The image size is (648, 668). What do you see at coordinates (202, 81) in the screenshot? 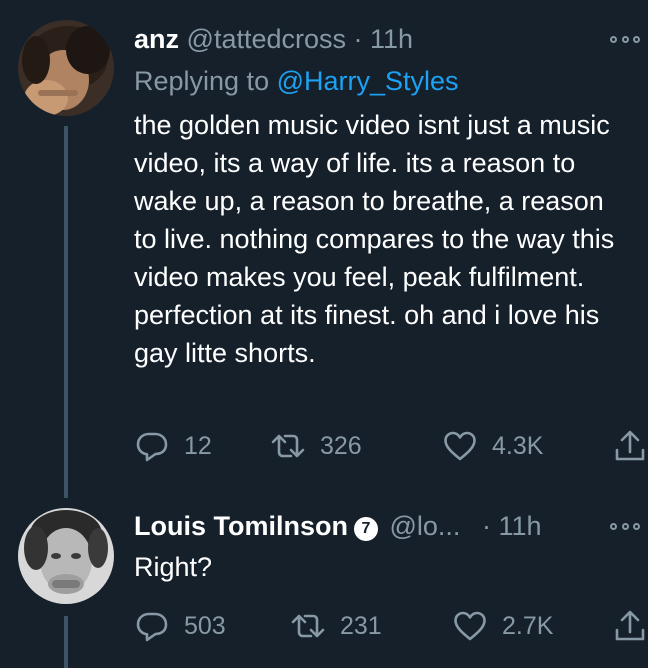
I see `replying-to-label: Replying to` at bounding box center [202, 81].